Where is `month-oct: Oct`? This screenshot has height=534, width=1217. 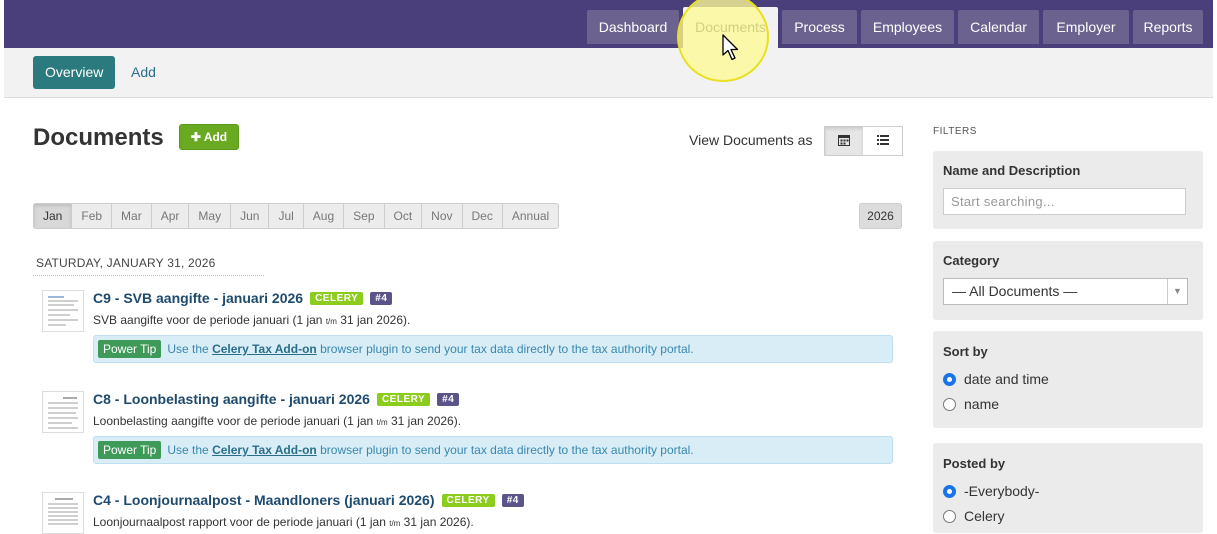 month-oct: Oct is located at coordinates (404, 216).